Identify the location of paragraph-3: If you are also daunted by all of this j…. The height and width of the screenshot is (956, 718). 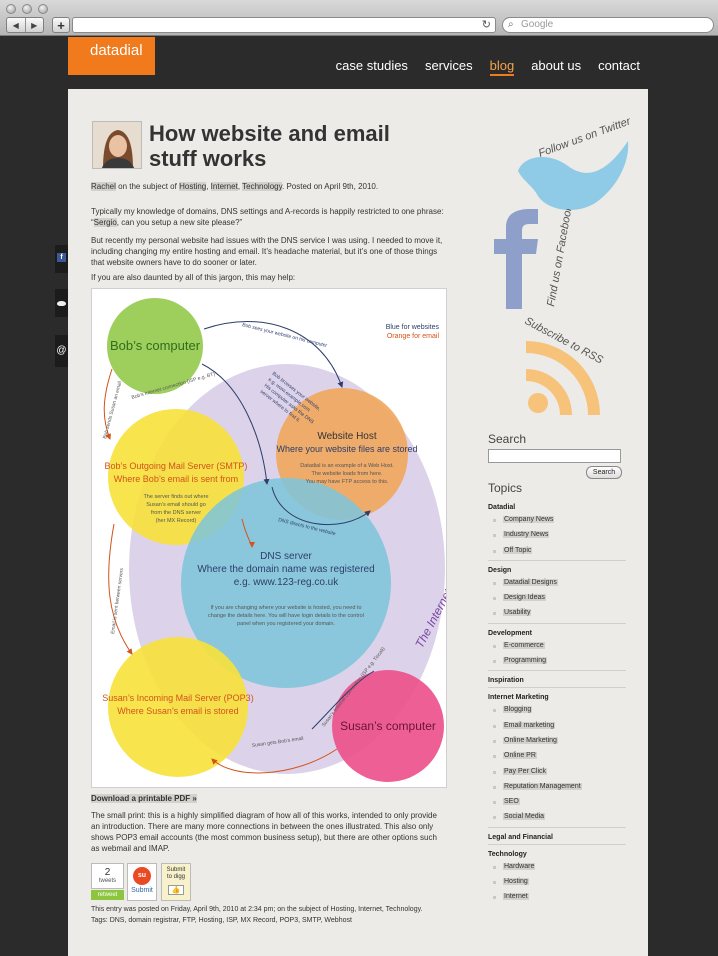
(193, 277).